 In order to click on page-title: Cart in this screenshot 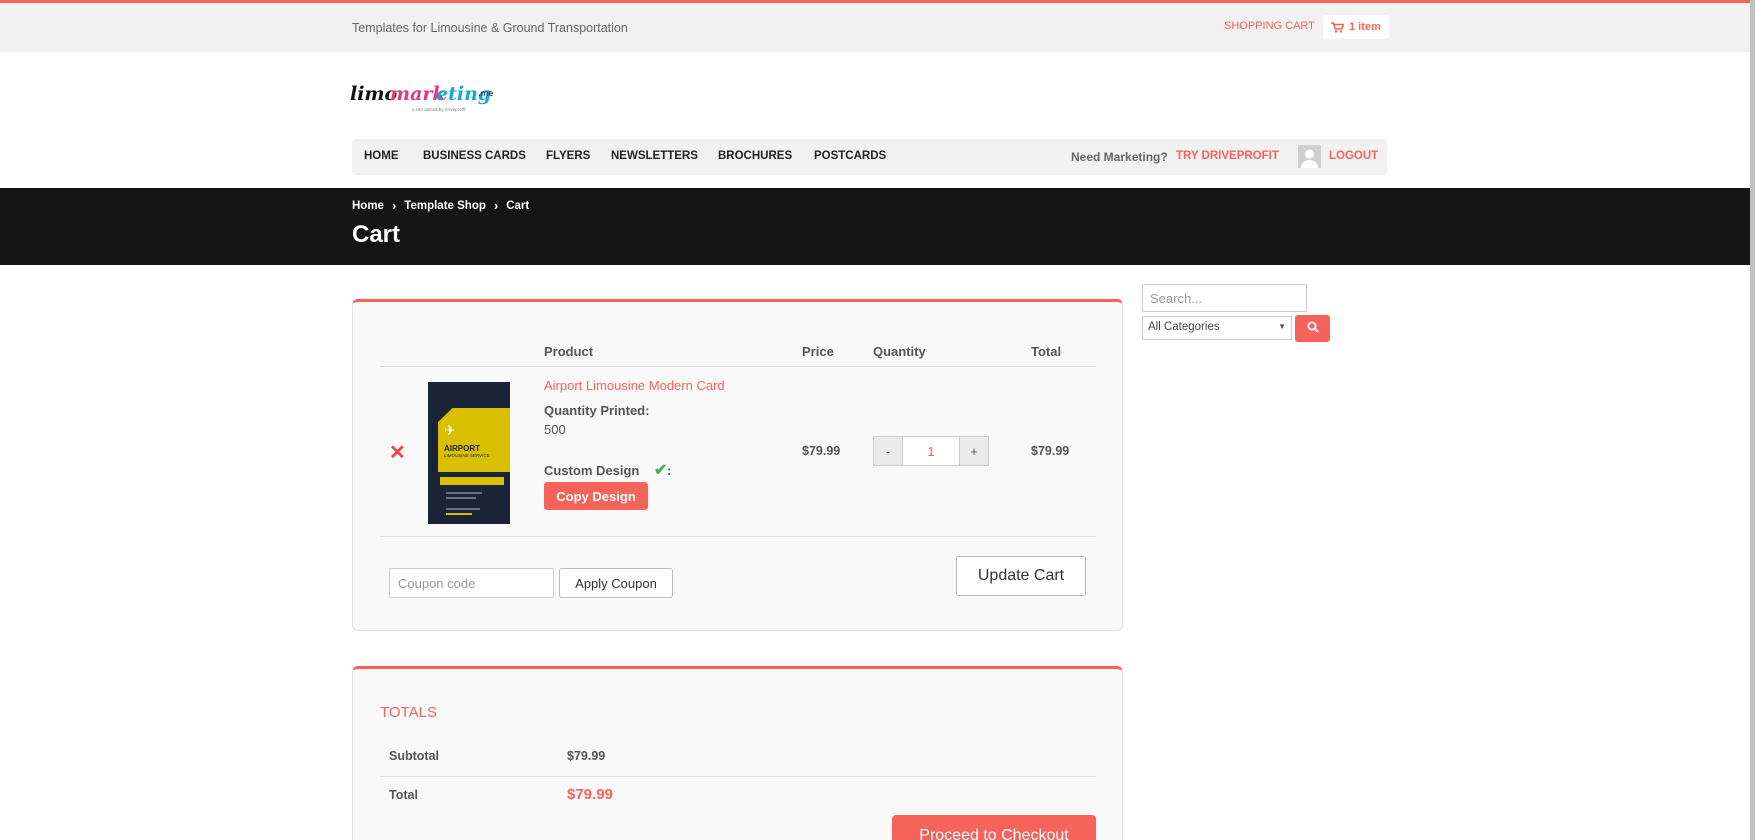, I will do `click(376, 234)`.